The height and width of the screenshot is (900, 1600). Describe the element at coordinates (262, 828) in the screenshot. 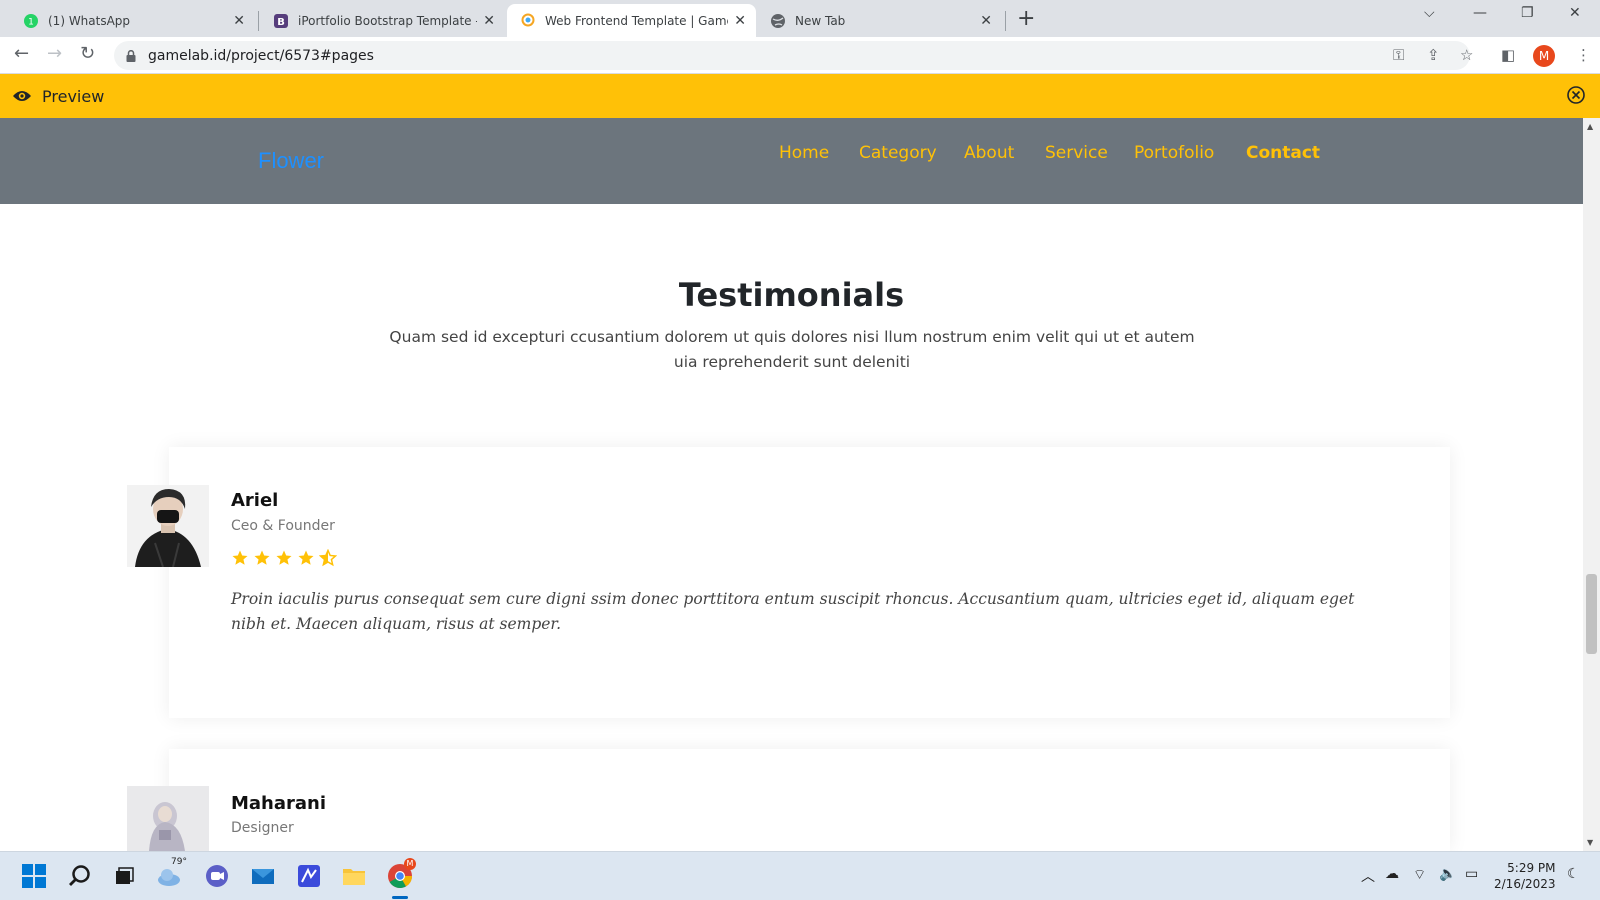

I see `testimonial-role: Designer` at that location.